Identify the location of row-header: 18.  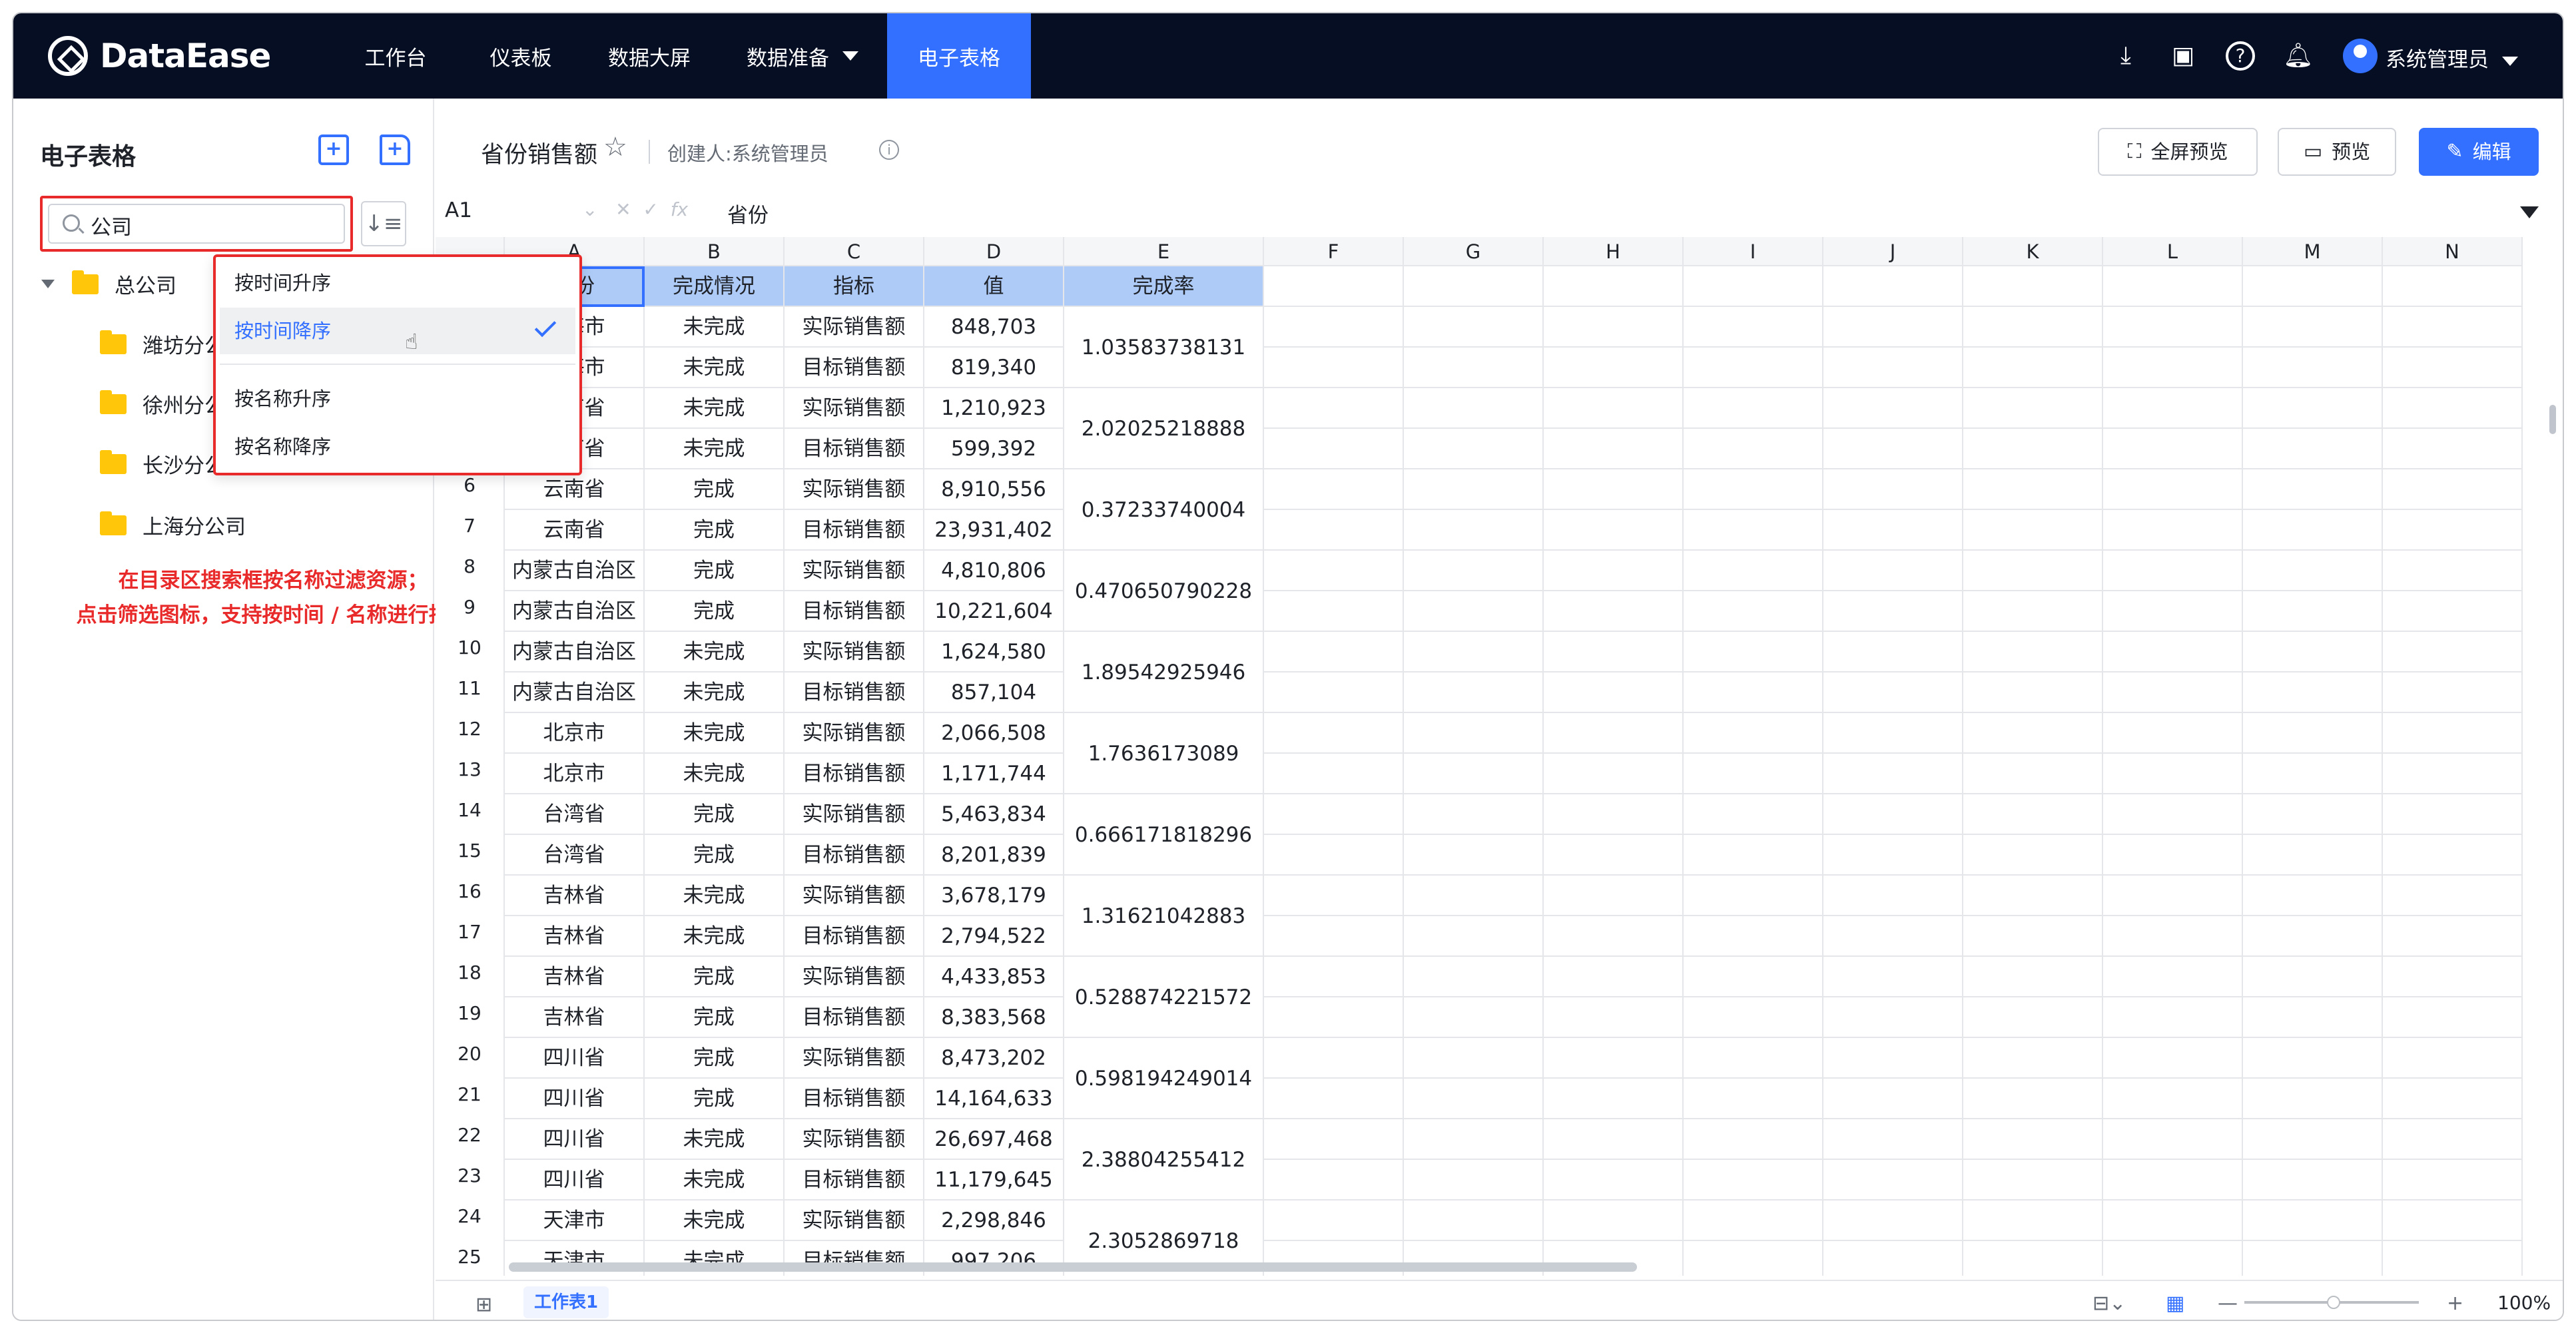
(470, 977).